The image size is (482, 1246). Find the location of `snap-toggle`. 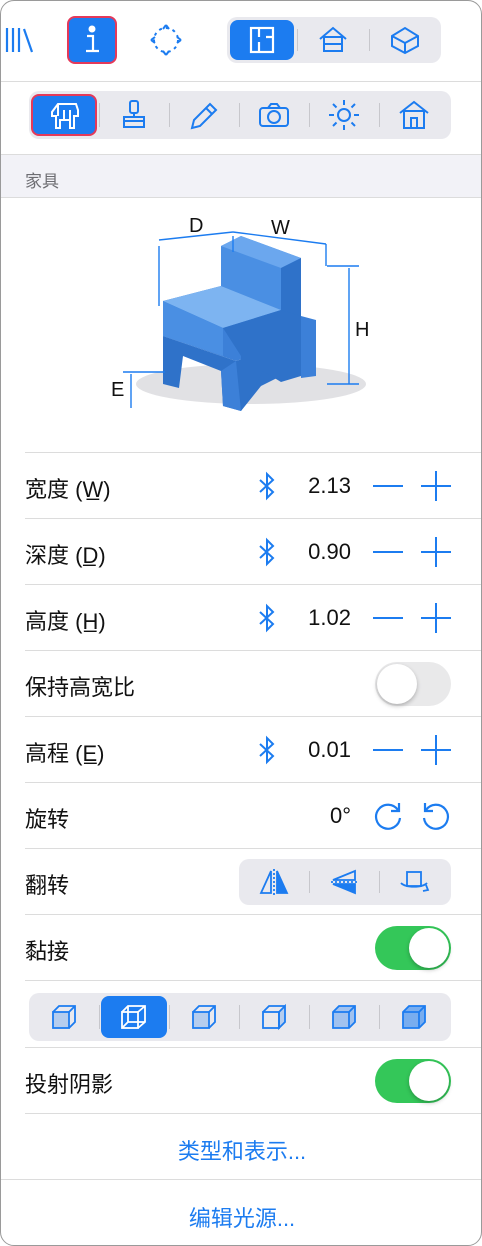

snap-toggle is located at coordinates (413, 948).